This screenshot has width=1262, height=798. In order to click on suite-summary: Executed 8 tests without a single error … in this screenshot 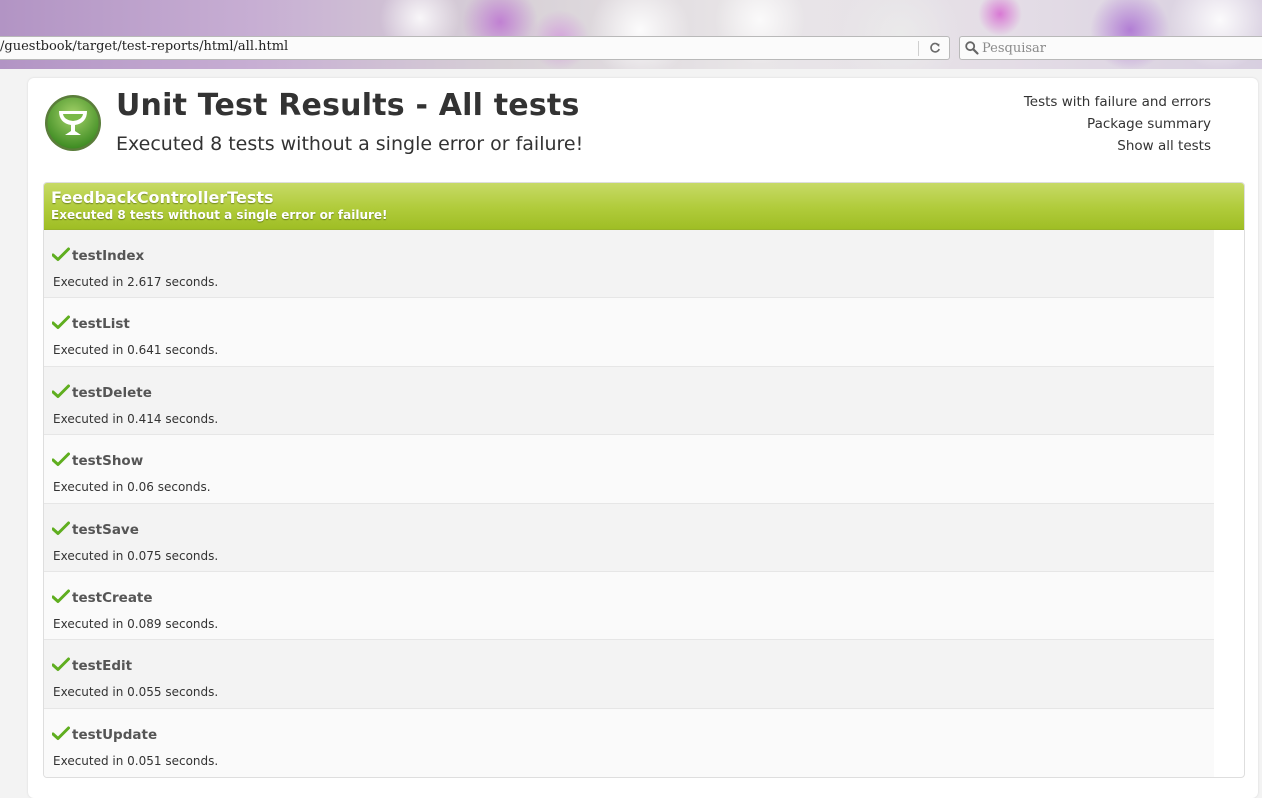, I will do `click(219, 215)`.